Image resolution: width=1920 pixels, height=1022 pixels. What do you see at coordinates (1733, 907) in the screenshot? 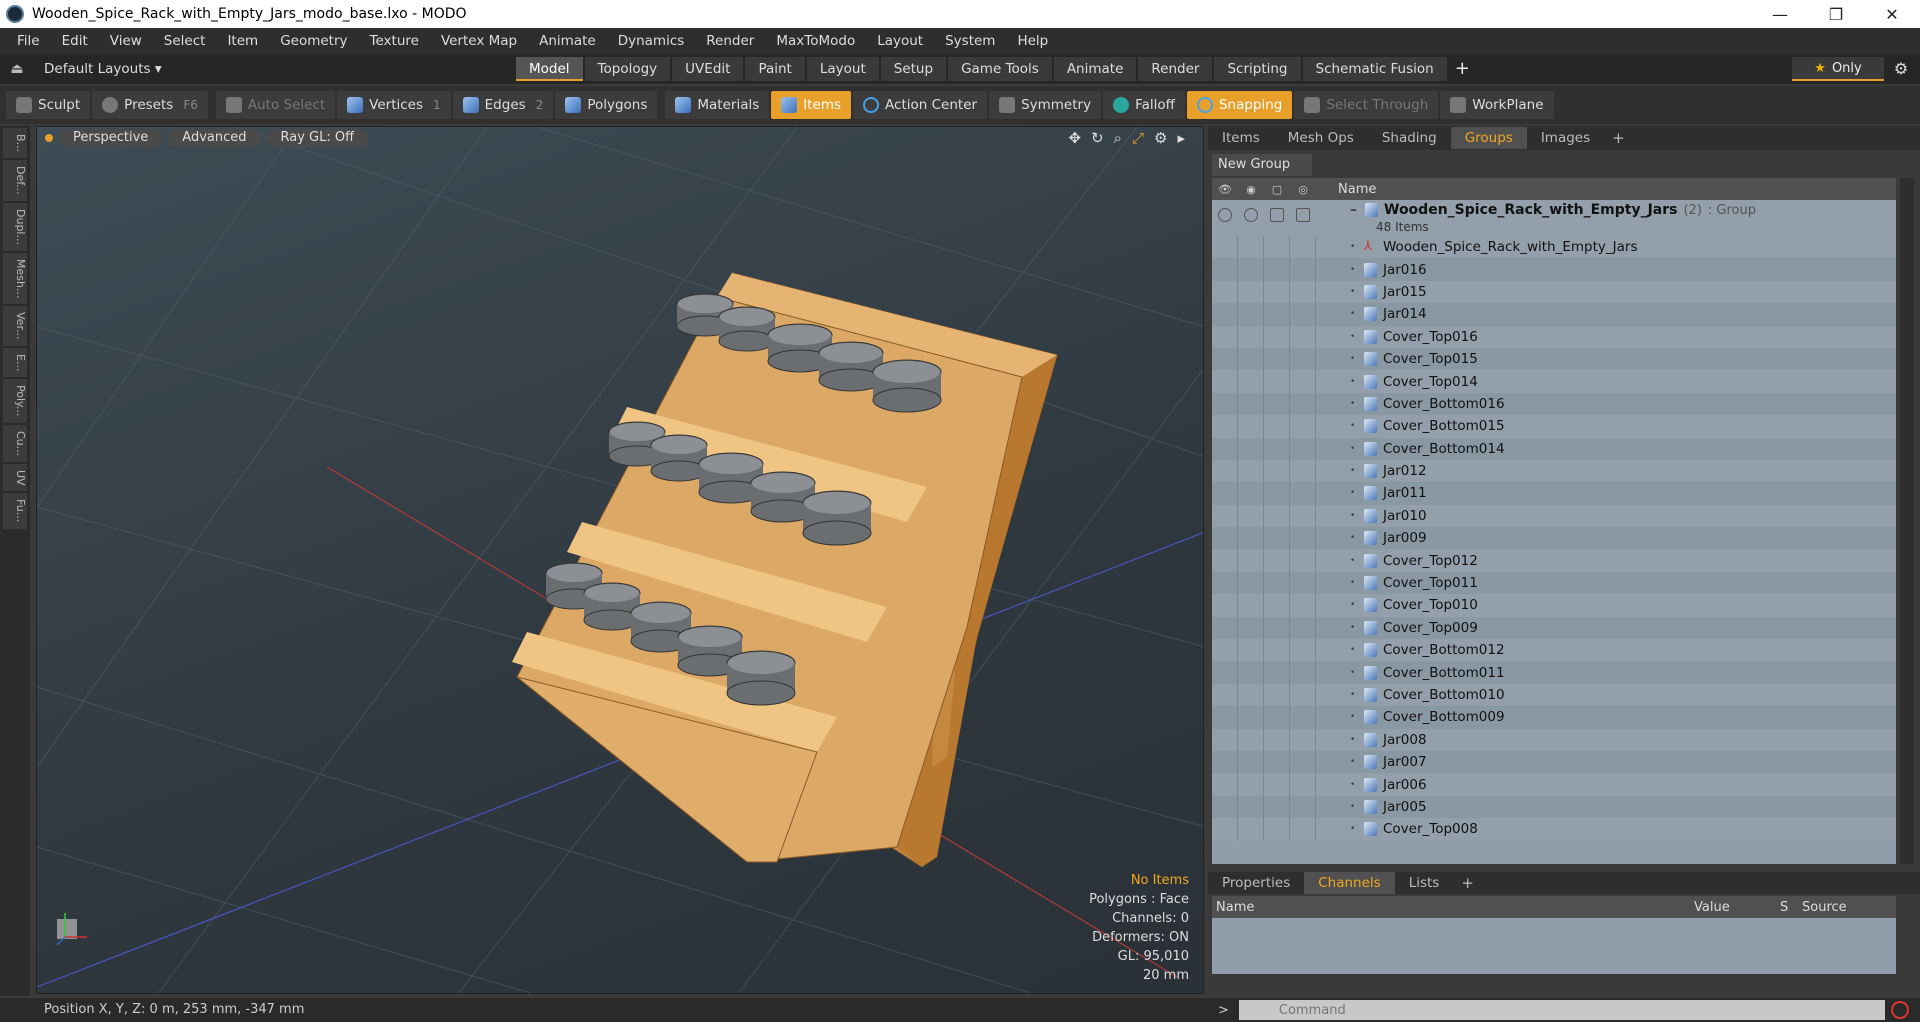
I see `channel-value-header: Value` at bounding box center [1733, 907].